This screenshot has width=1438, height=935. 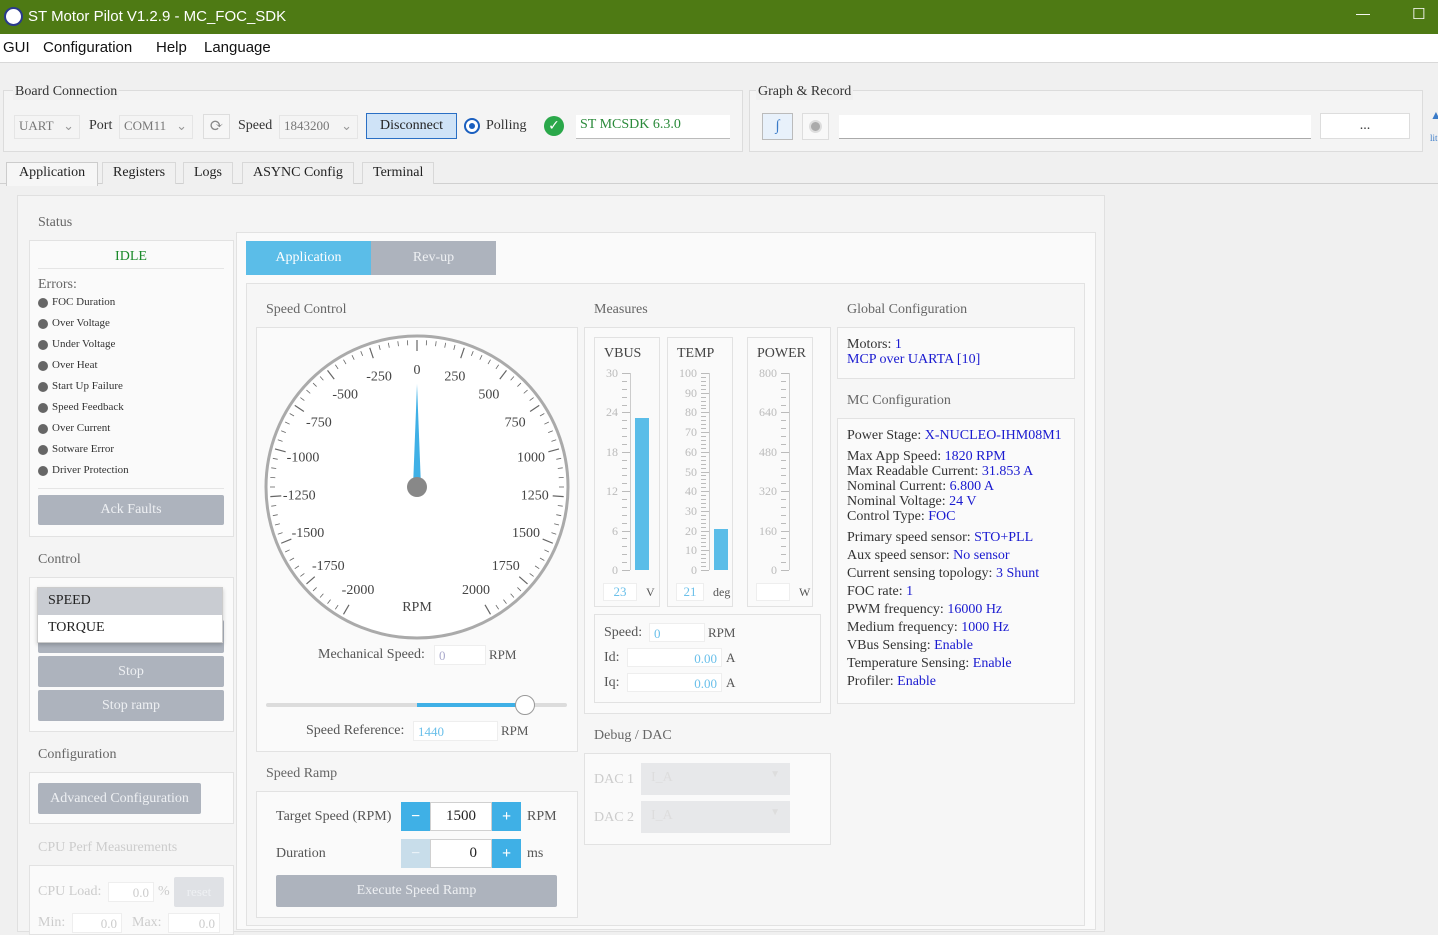 What do you see at coordinates (940, 538) in the screenshot?
I see `mc-config-row: Primary speed sensor: STO+PLL` at bounding box center [940, 538].